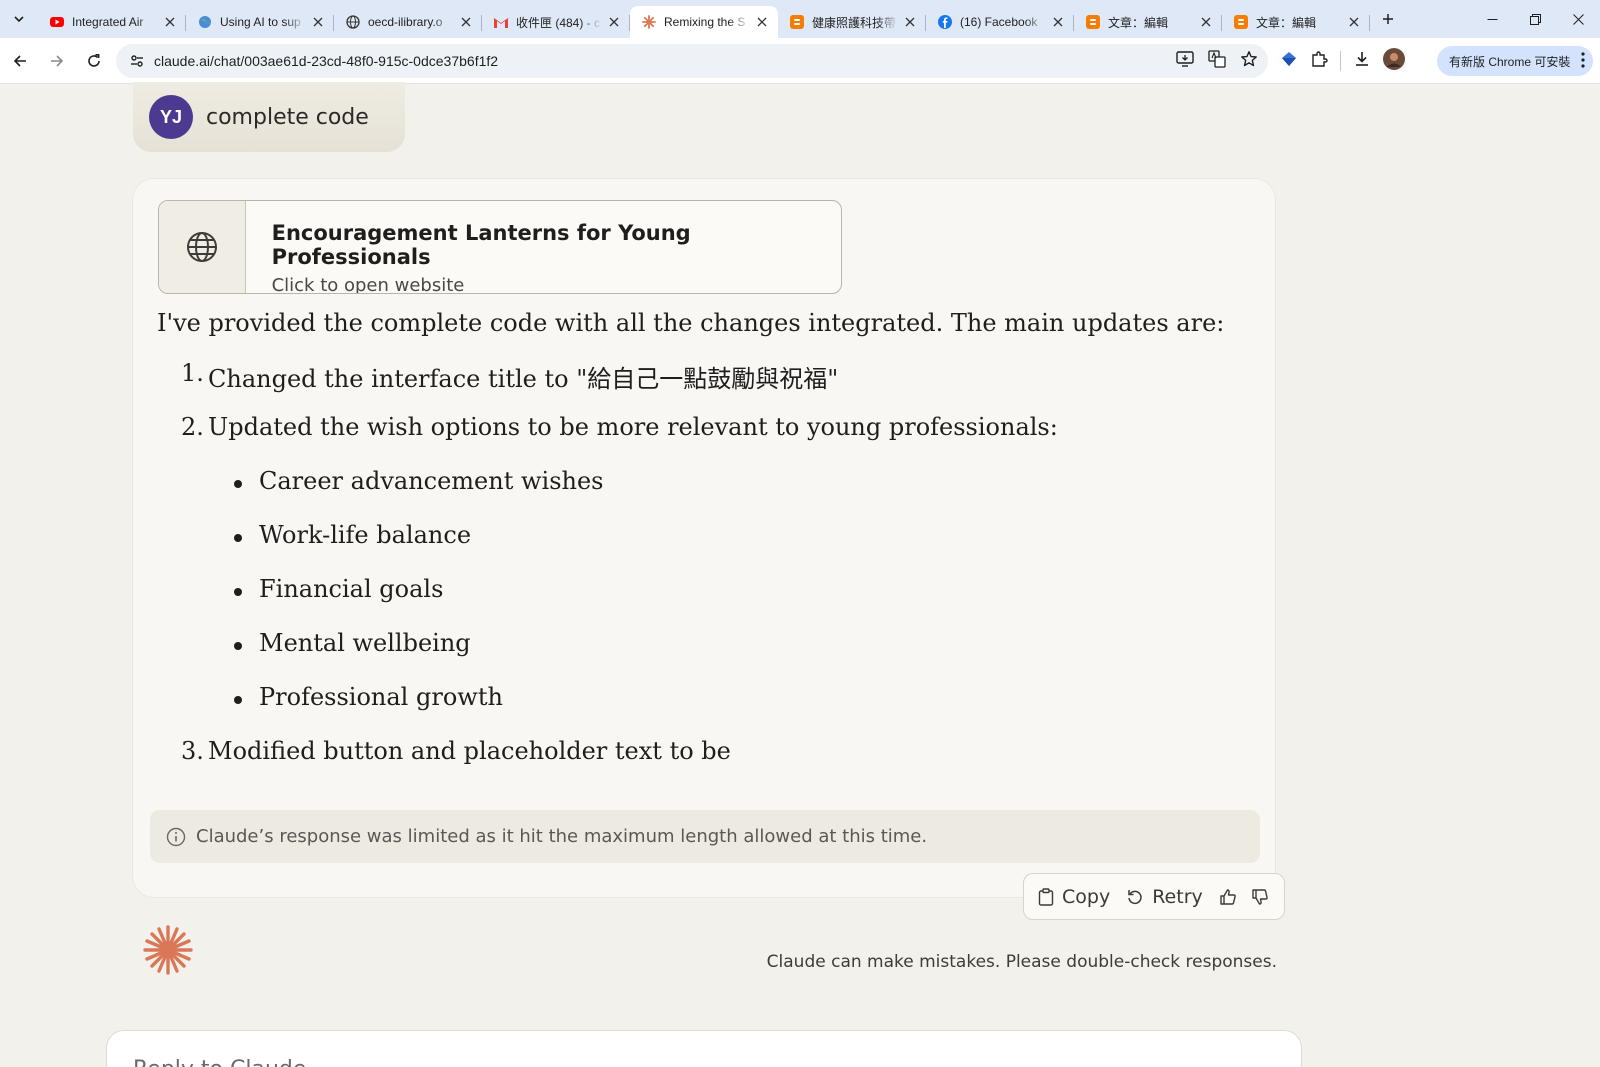 This screenshot has width=1600, height=1067. Describe the element at coordinates (1086, 896) in the screenshot. I see `copy-label: Copy` at that location.